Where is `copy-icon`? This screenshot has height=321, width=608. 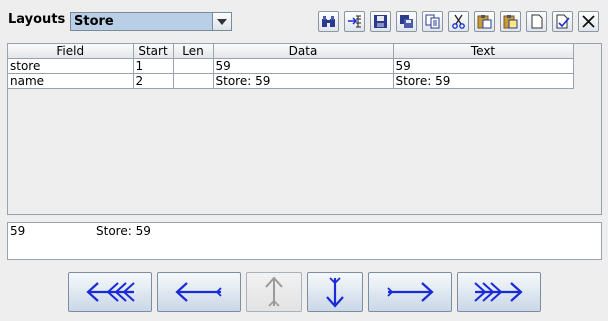 copy-icon is located at coordinates (432, 21).